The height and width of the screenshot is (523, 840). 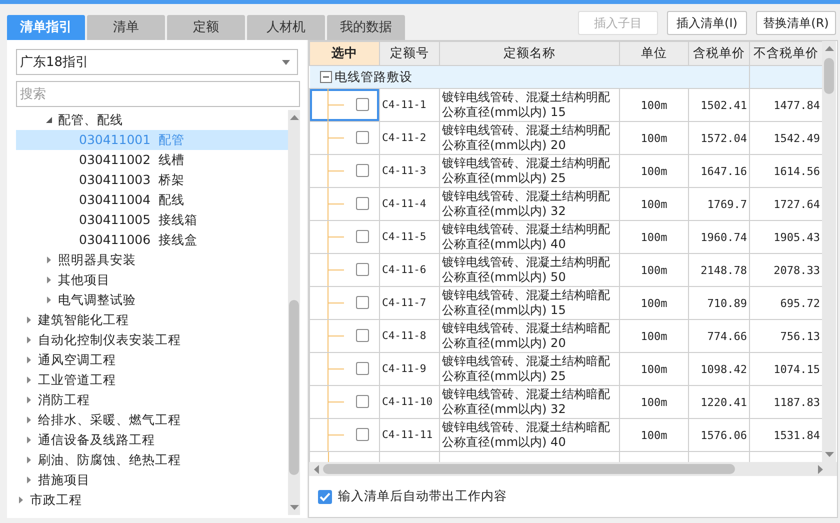 I want to click on price-cell: 1098.42, so click(x=719, y=369).